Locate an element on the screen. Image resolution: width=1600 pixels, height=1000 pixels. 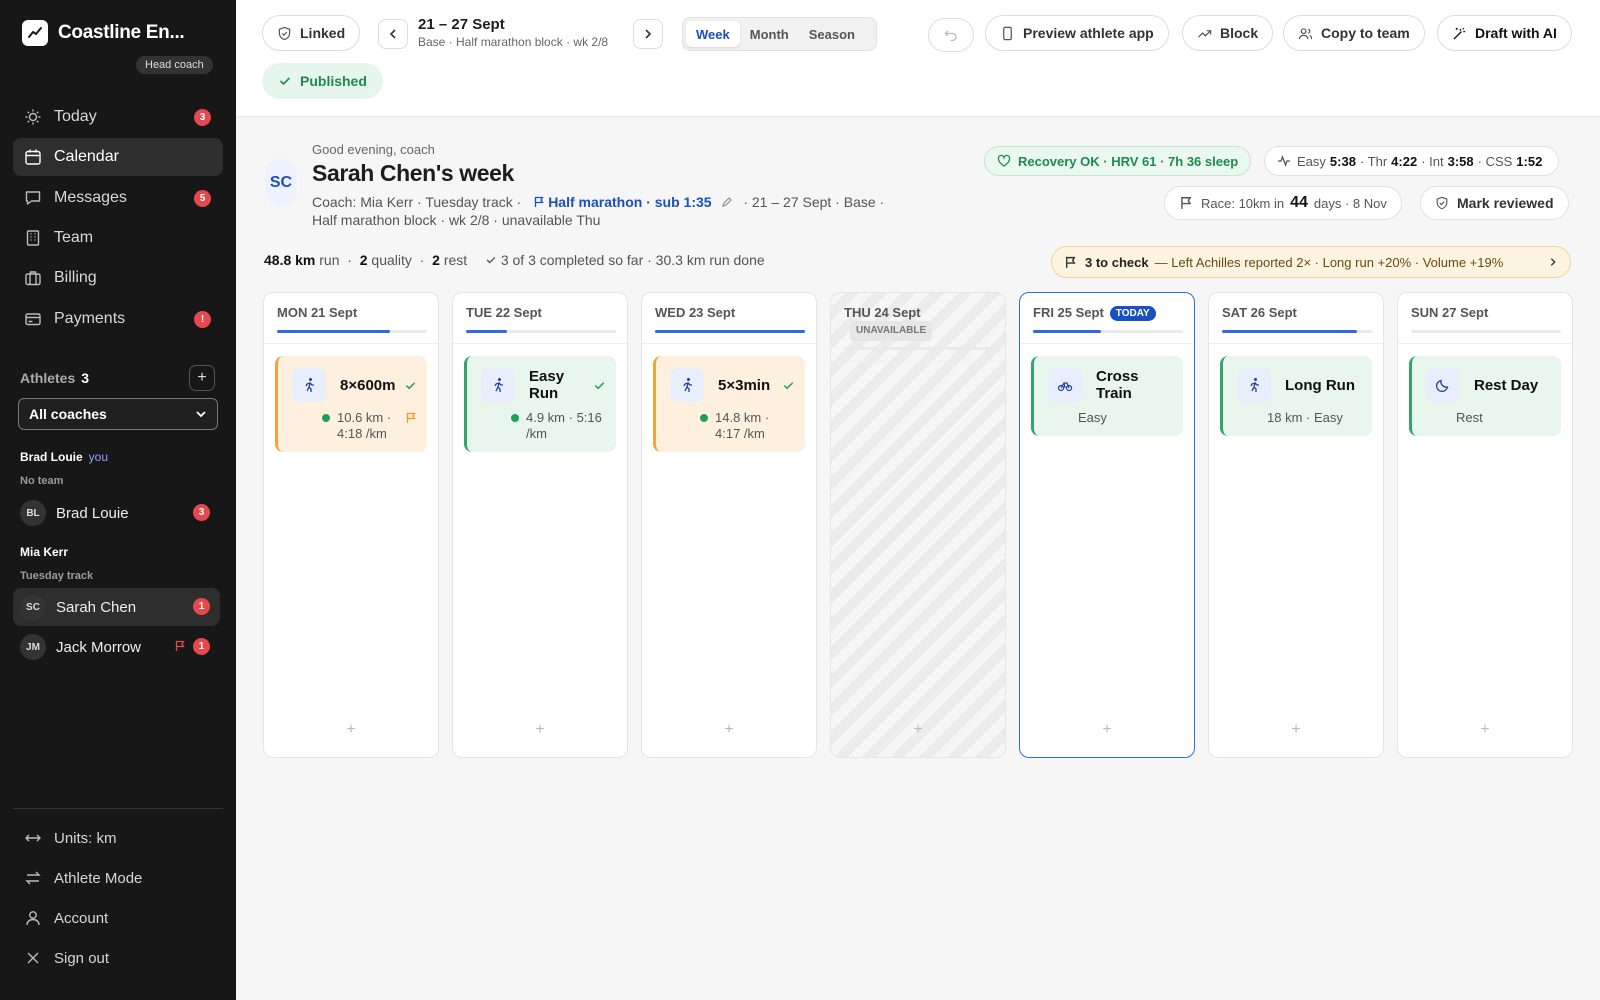
published-status: Published is located at coordinates (322, 81).